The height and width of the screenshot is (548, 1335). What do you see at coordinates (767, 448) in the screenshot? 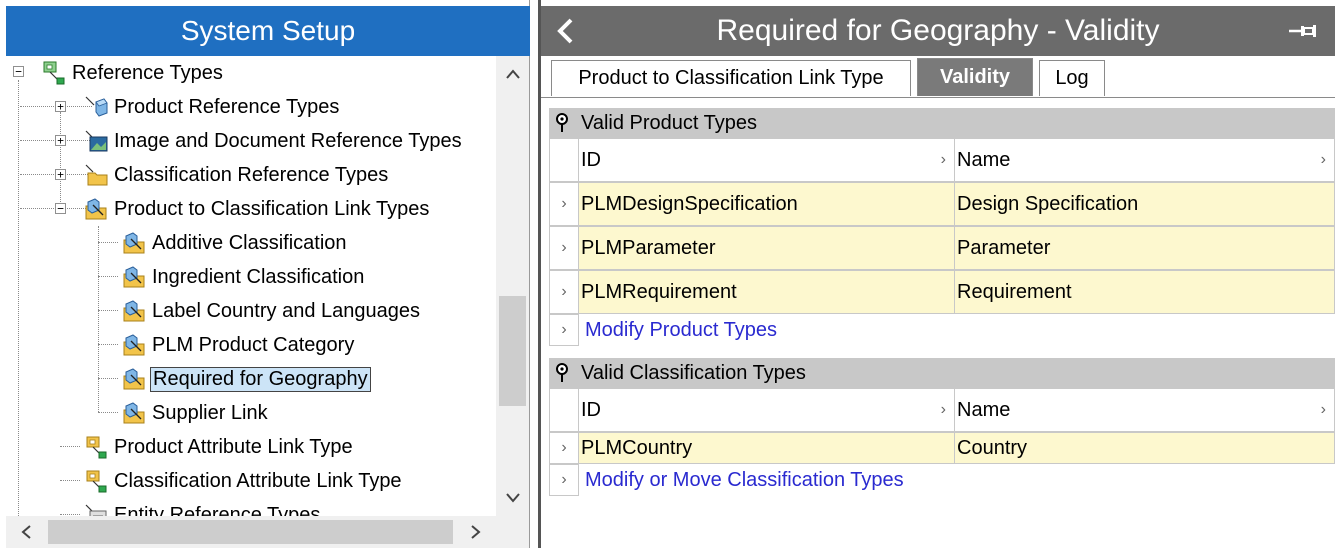
I see `cell-id: PLMCountry` at bounding box center [767, 448].